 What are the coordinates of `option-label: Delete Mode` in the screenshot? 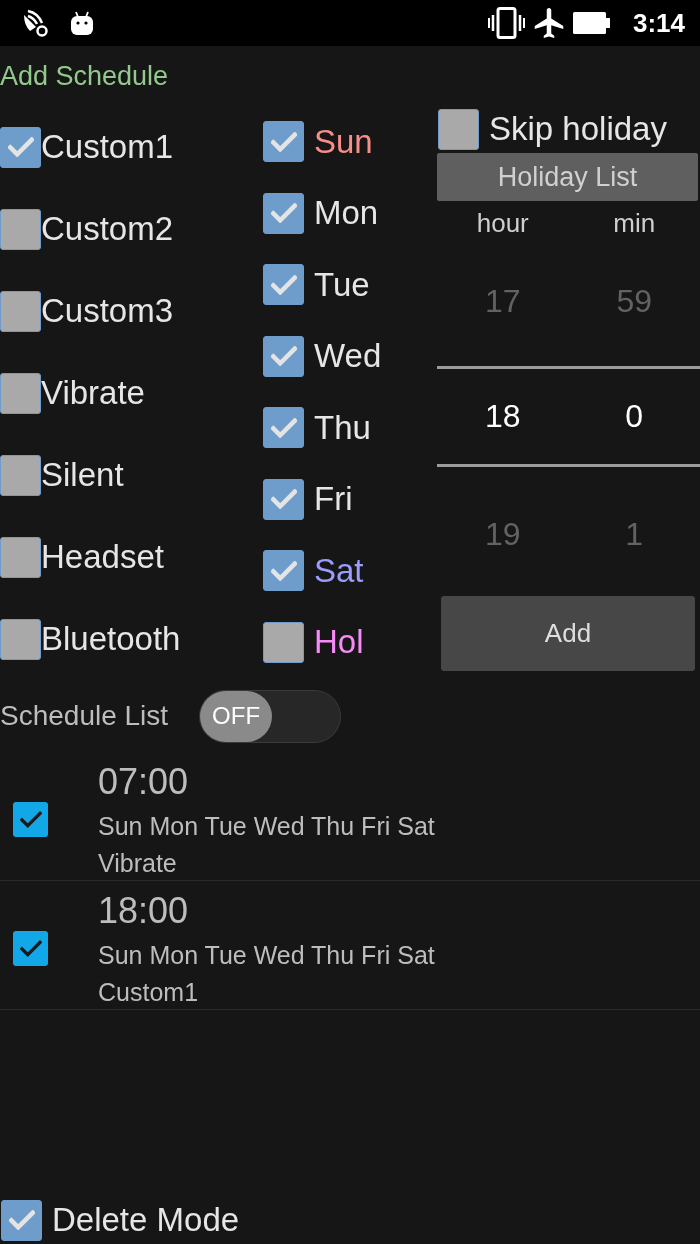 It's located at (146, 1220).